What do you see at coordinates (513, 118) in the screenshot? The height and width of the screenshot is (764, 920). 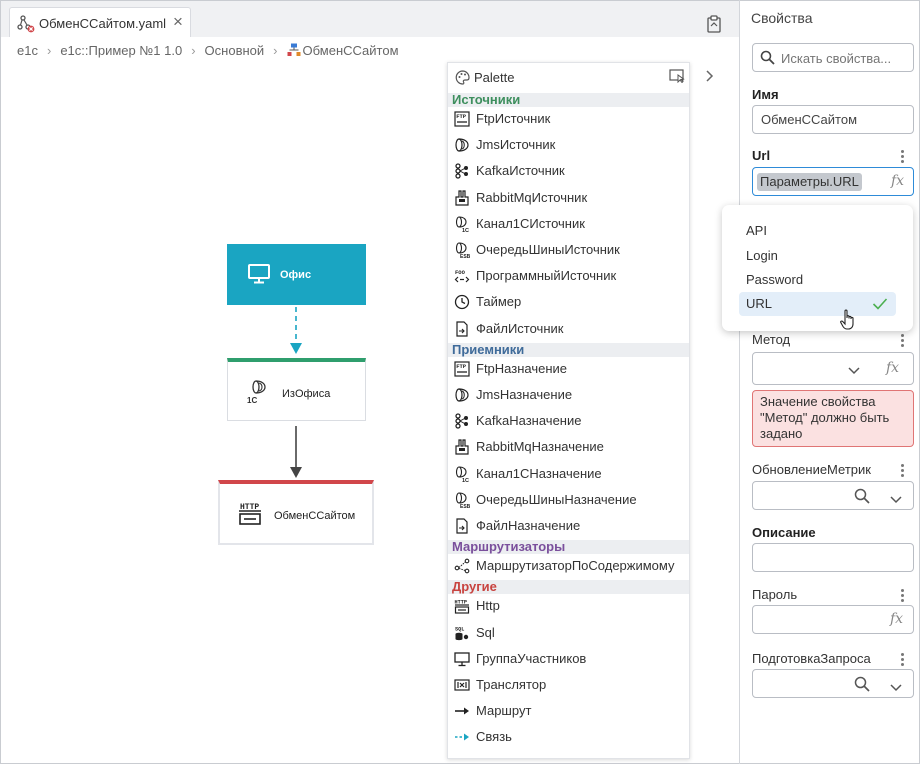 I see `palette-item-label: FtpИсточник` at bounding box center [513, 118].